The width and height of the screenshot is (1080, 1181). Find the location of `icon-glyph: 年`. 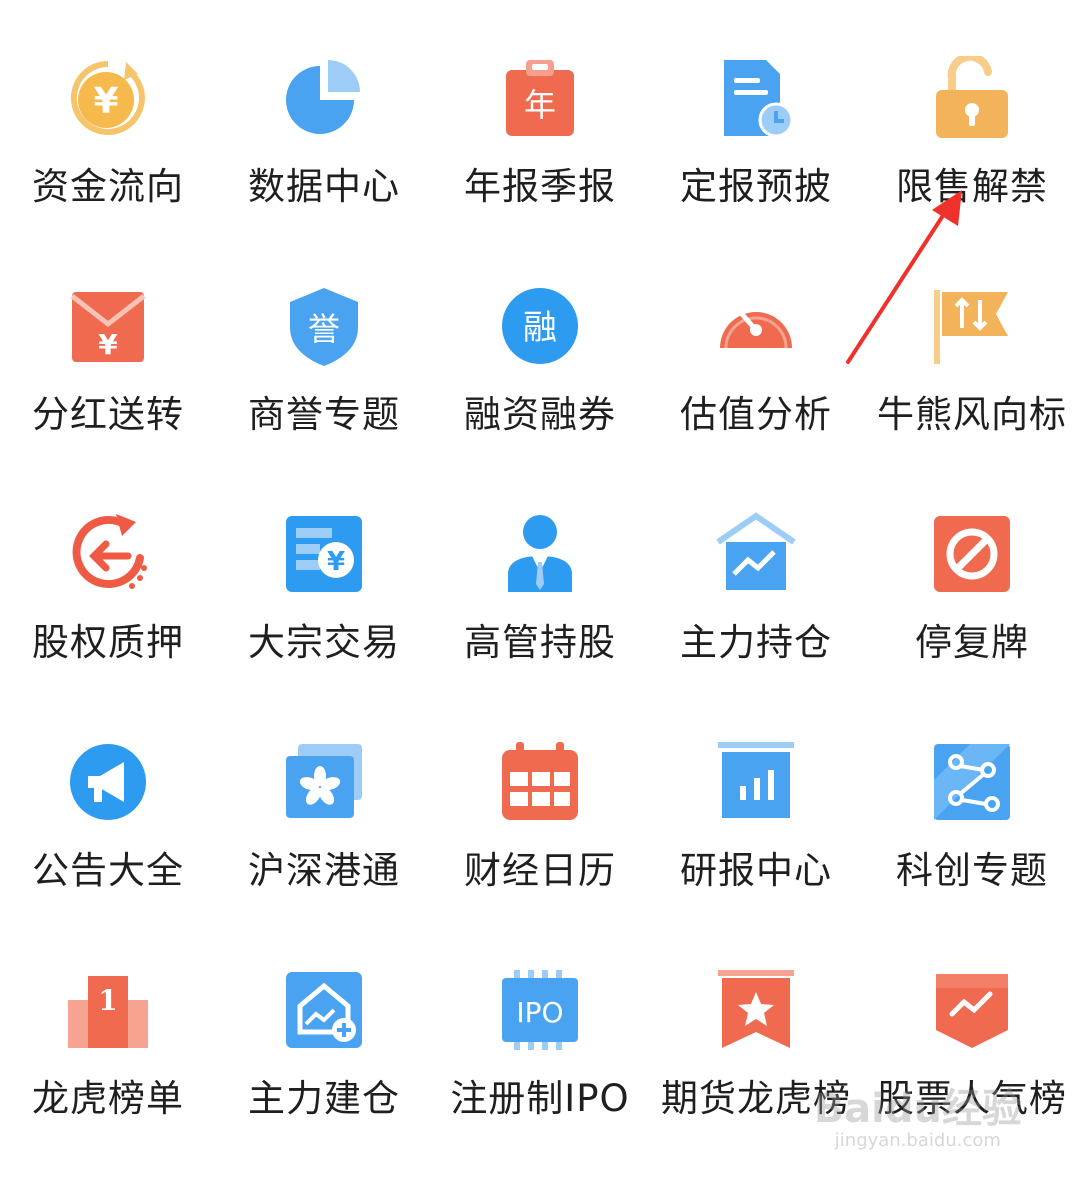

icon-glyph: 年 is located at coordinates (540, 105).